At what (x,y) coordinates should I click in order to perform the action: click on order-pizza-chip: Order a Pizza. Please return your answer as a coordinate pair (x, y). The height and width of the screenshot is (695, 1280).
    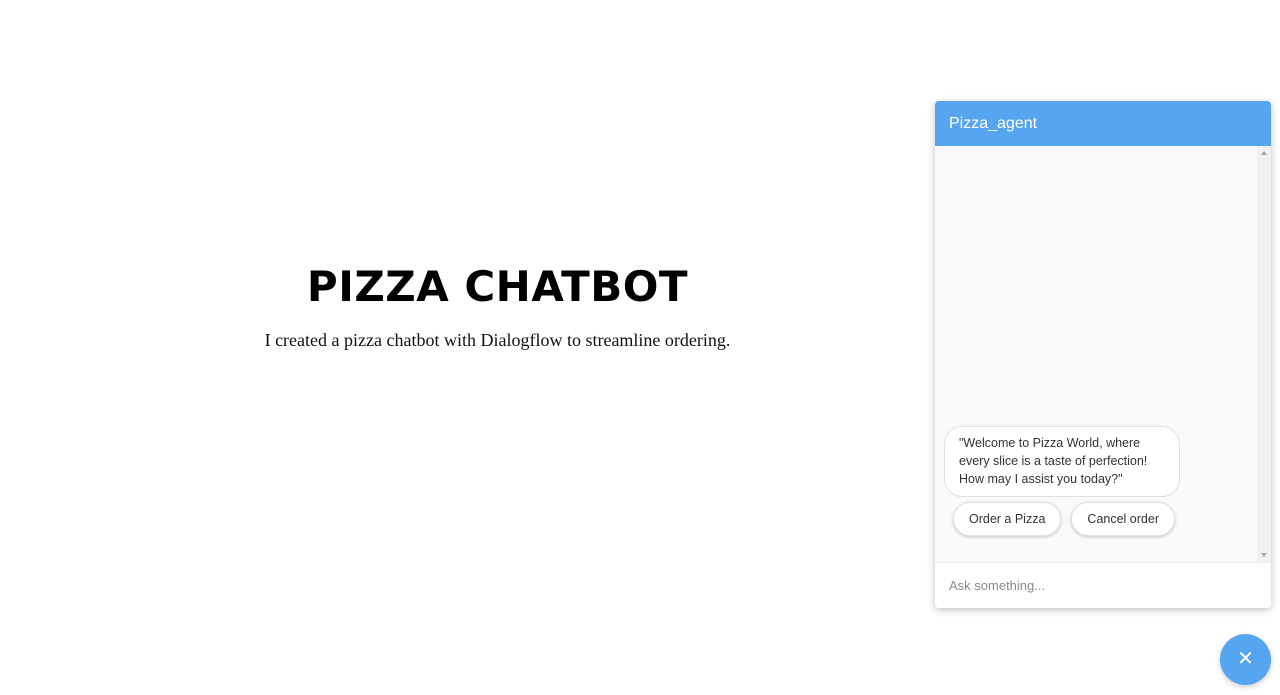
    Looking at the image, I should click on (1007, 519).